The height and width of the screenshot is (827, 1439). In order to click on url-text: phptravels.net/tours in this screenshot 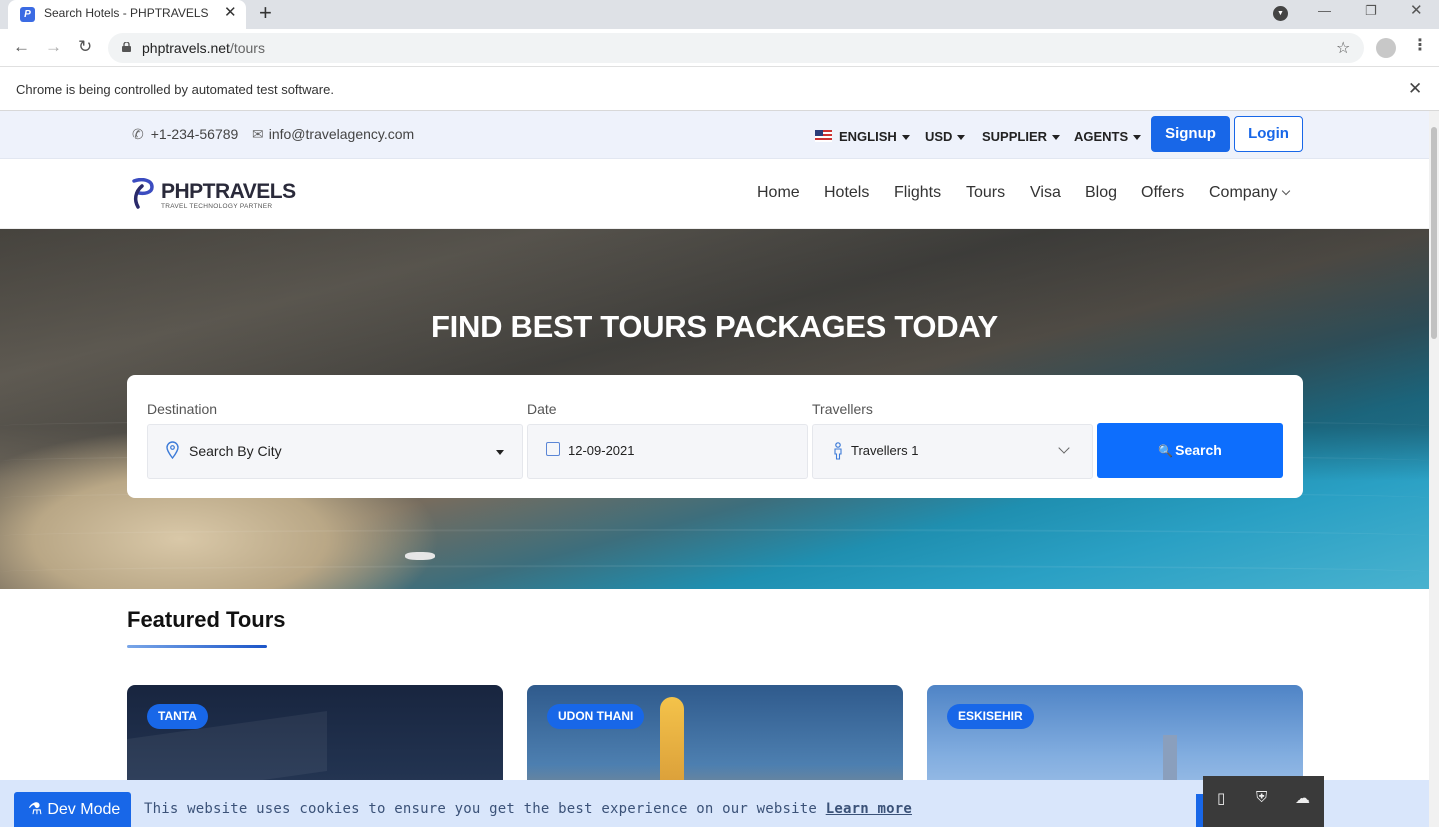, I will do `click(203, 48)`.